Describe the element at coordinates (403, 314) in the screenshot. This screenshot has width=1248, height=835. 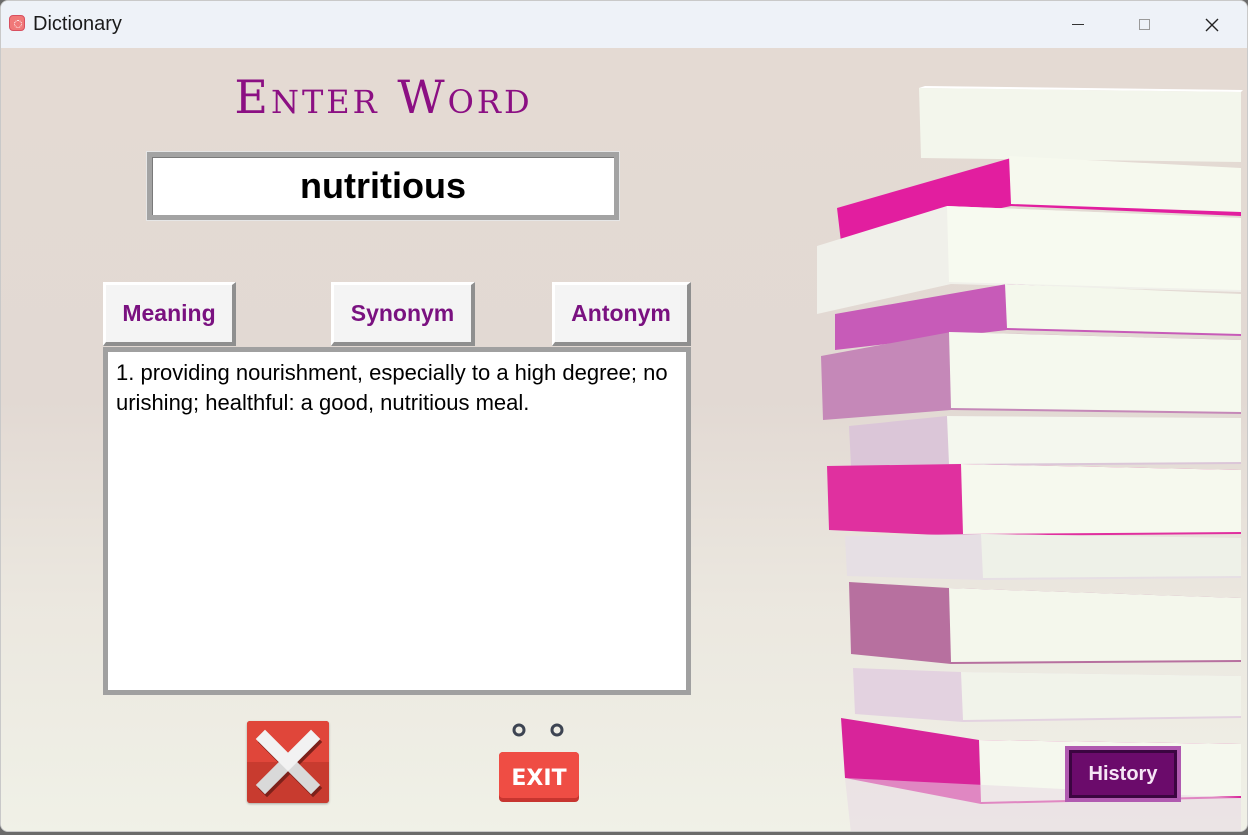
I see `synonym-button: Synonym` at that location.